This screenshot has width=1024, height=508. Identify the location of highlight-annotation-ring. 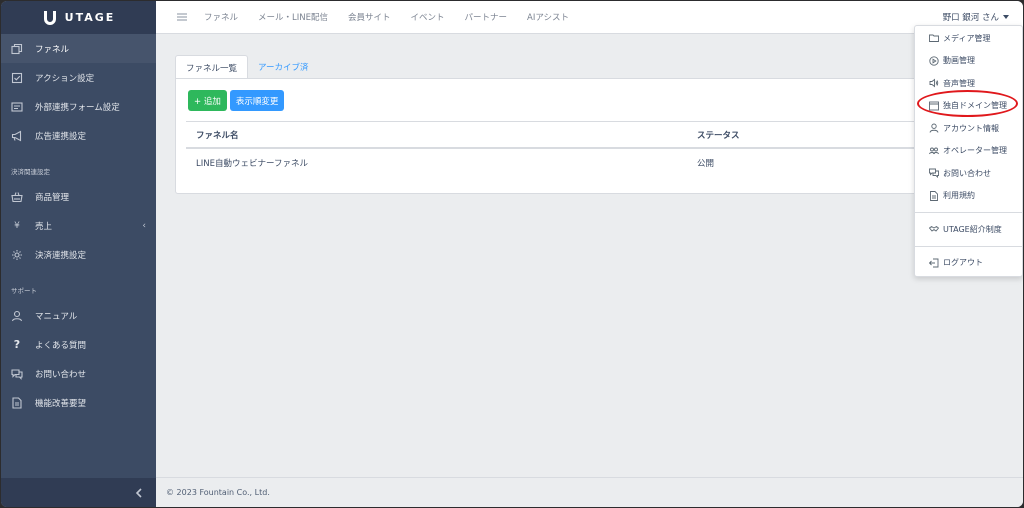
(967, 103).